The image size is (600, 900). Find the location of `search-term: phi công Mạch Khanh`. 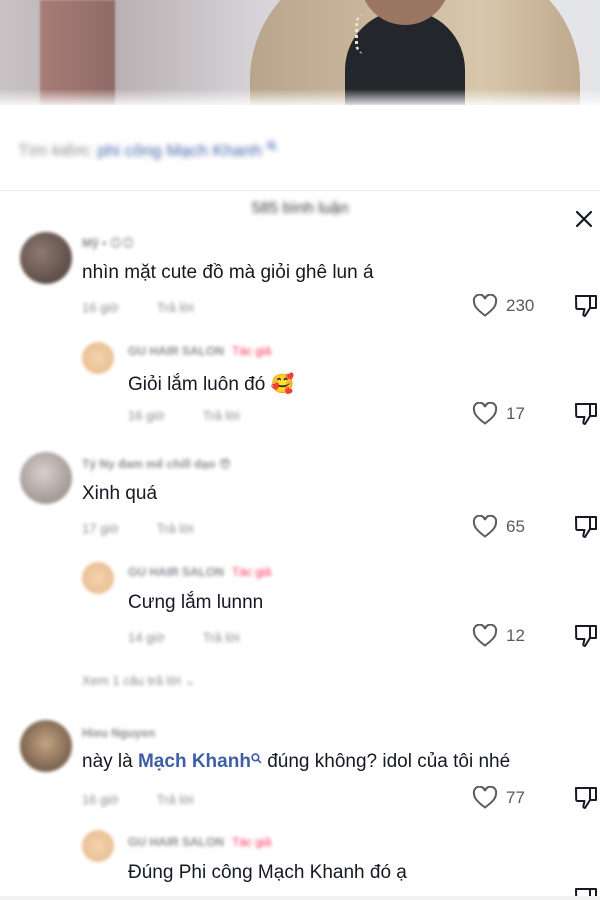

search-term: phi công Mạch Khanh is located at coordinates (179, 150).